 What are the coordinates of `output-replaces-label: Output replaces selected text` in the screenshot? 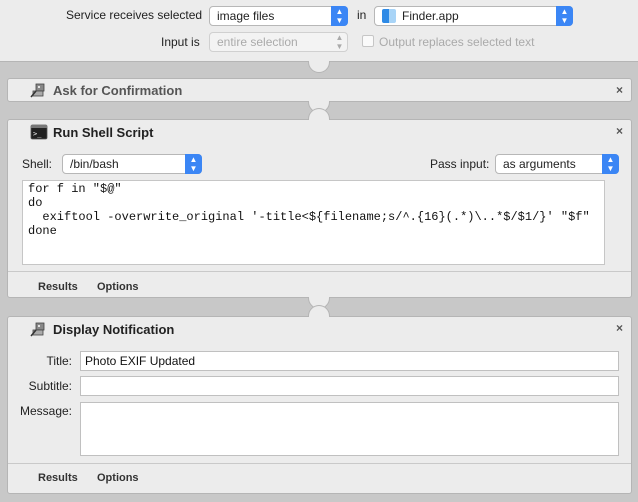 It's located at (457, 42).